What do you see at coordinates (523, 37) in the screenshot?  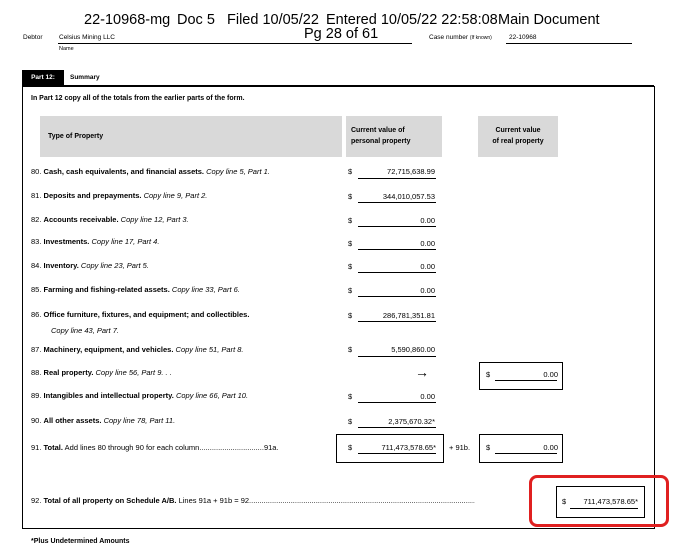 I see `case-number-value: 22-10968` at bounding box center [523, 37].